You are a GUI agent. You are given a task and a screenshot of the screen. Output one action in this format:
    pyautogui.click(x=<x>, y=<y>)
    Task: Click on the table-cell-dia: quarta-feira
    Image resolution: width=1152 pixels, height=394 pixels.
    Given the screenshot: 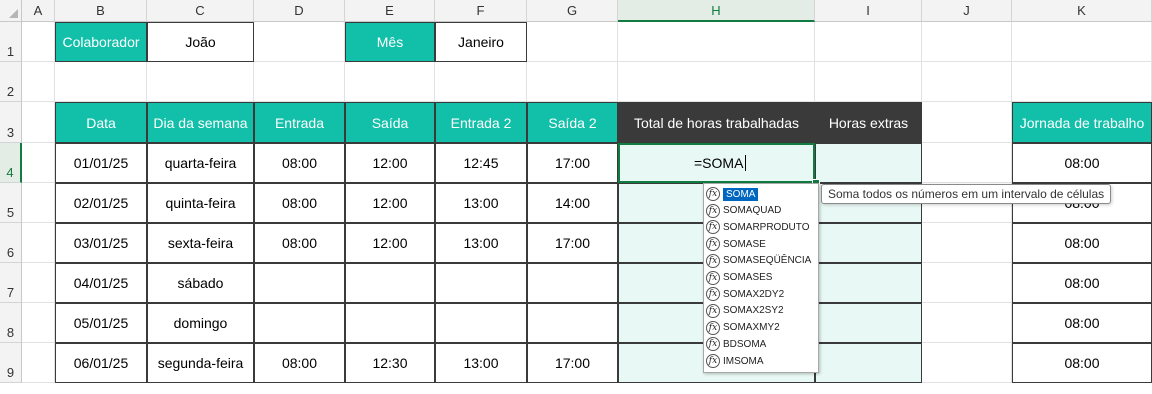 What is the action you would take?
    pyautogui.click(x=200, y=163)
    